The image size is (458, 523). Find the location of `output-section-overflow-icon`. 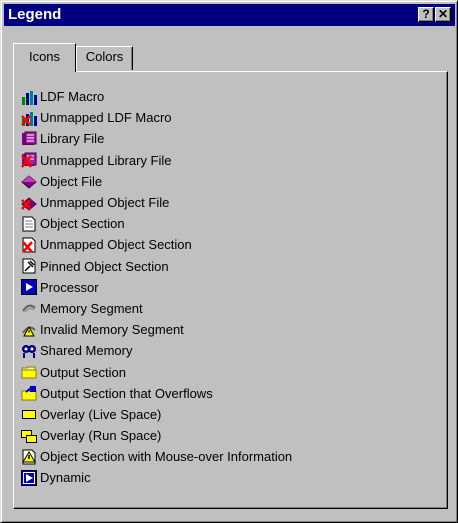

output-section-overflow-icon is located at coordinates (29, 393).